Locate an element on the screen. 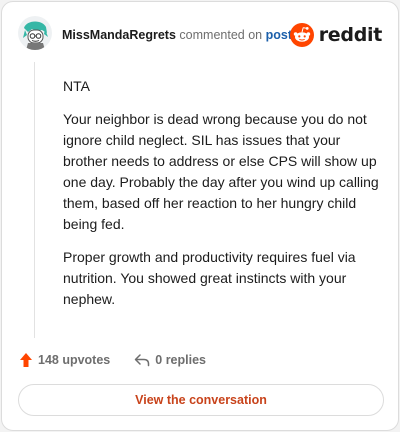 The image size is (400, 432). commented-on-text: commented on is located at coordinates (221, 35).